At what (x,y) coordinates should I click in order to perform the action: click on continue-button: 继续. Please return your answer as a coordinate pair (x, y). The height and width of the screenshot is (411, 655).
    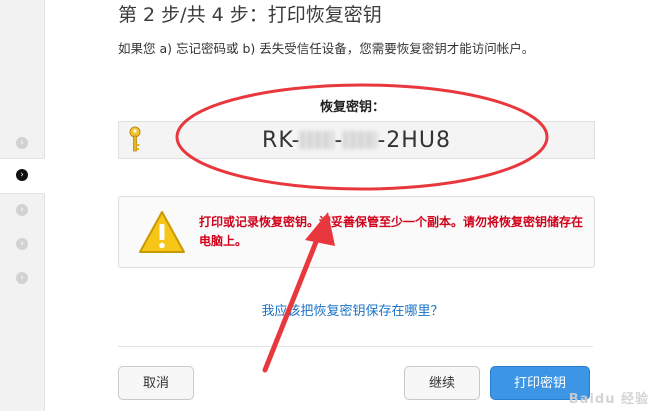
    Looking at the image, I should click on (442, 383).